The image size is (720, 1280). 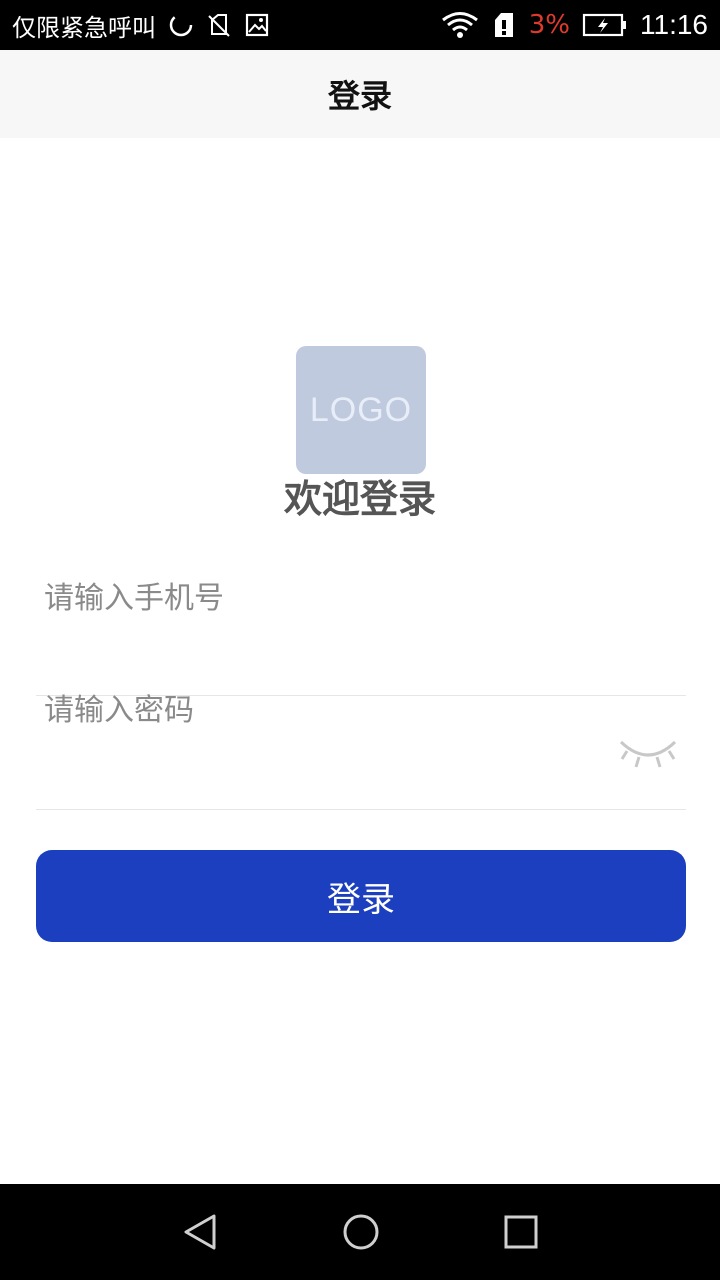 I want to click on password-field, so click(x=361, y=746).